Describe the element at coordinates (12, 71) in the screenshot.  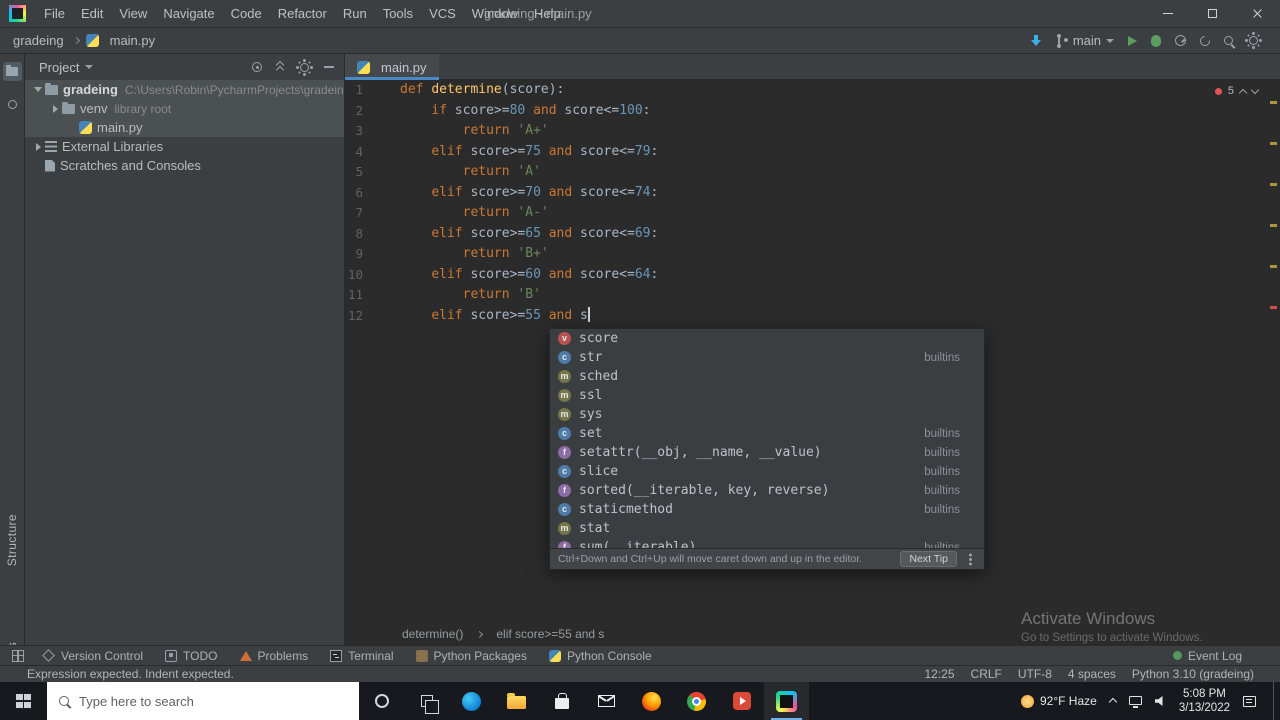
I see `project-folder-icon` at that location.